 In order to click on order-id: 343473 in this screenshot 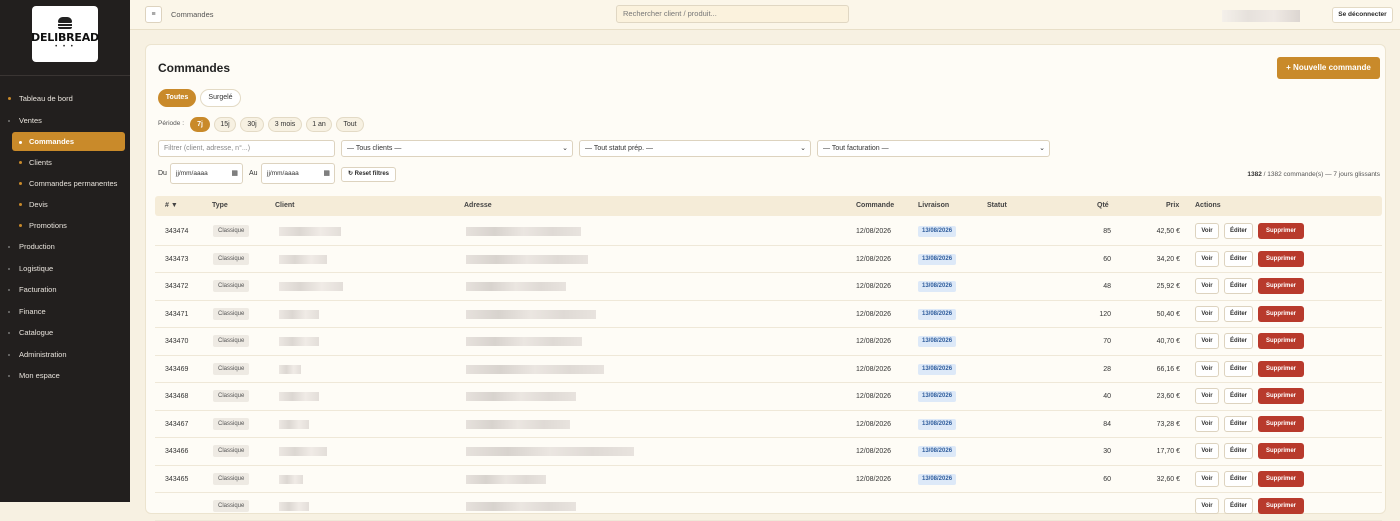, I will do `click(177, 259)`.